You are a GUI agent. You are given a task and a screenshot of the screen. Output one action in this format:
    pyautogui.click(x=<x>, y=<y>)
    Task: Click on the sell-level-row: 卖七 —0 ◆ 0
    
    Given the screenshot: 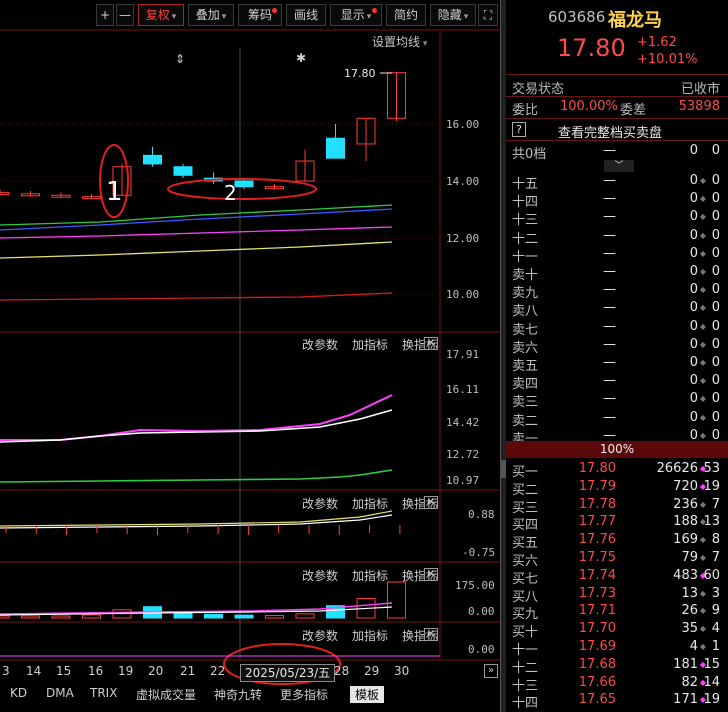 What is the action you would take?
    pyautogui.click(x=617, y=328)
    